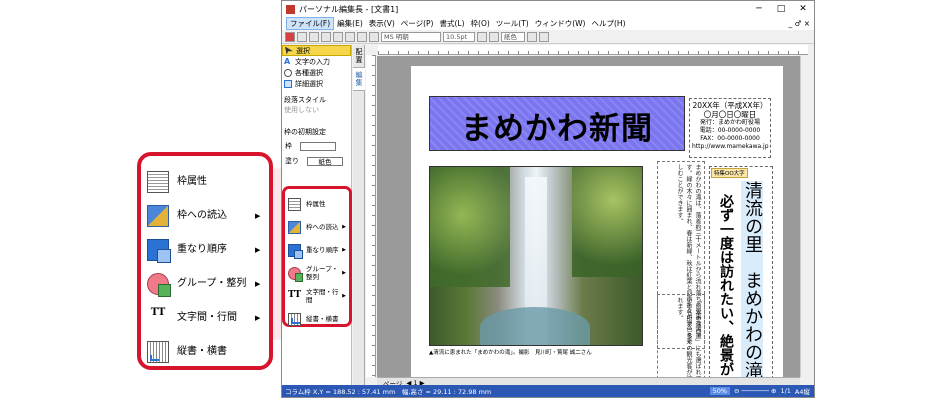 This screenshot has width=948, height=398. Describe the element at coordinates (411, 36) in the screenshot. I see `font-select: MS 明朝` at that location.